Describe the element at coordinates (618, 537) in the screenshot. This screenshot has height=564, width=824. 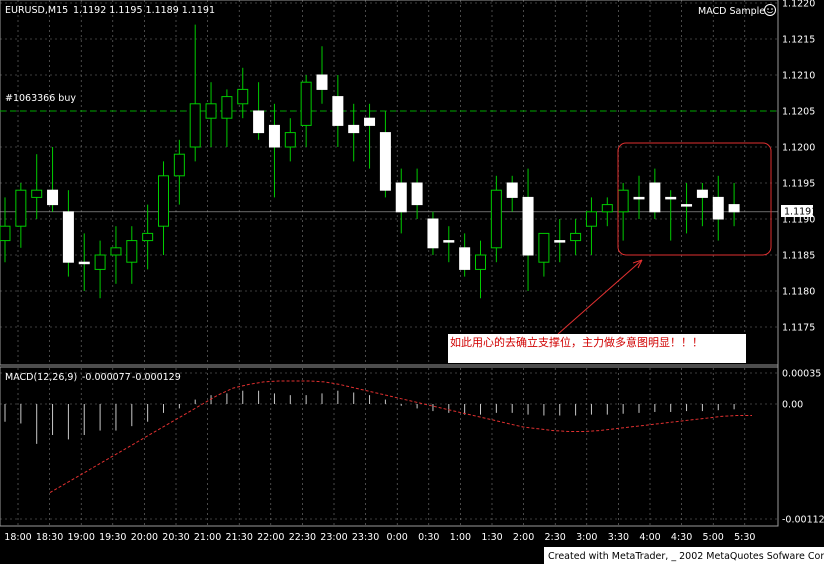
I see `x-tick-label: 3:30` at that location.